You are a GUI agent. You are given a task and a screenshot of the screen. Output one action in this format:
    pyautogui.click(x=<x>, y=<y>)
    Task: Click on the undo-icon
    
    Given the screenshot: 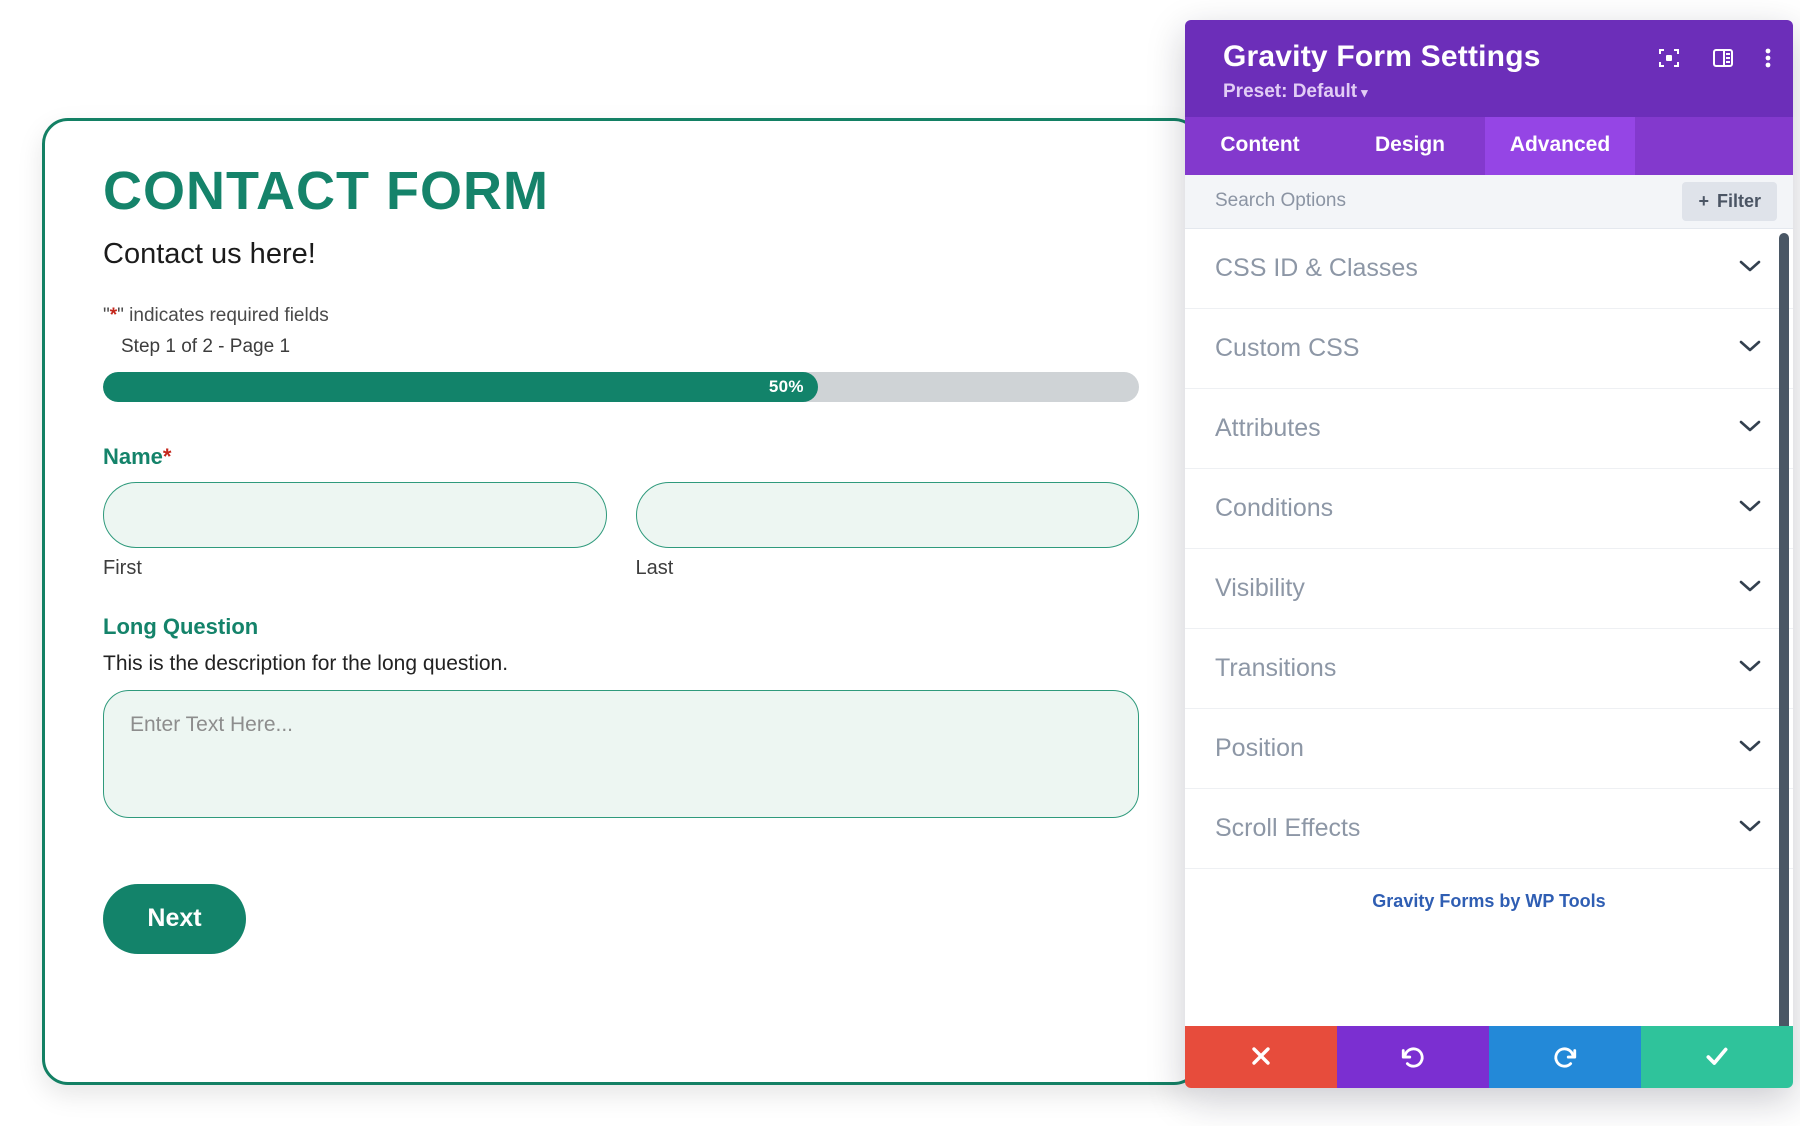 What is the action you would take?
    pyautogui.click(x=1413, y=1057)
    